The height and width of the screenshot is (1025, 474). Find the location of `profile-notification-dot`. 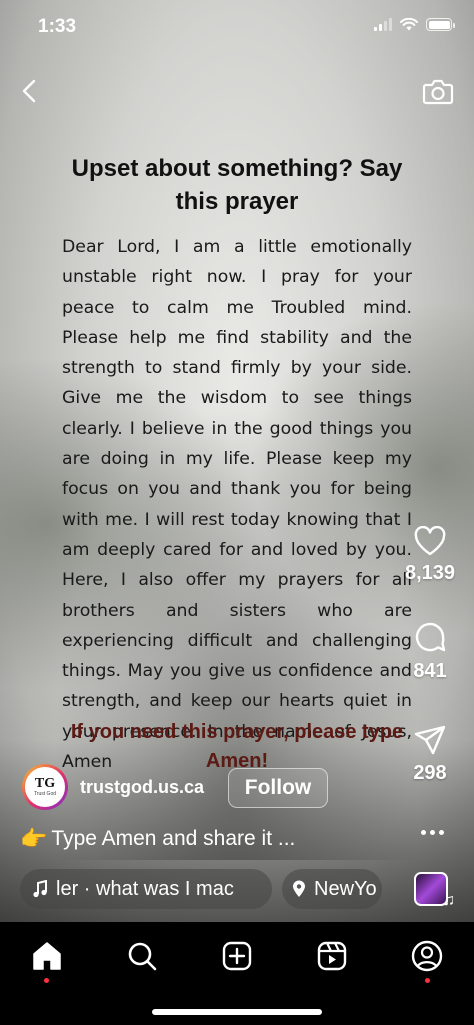

profile-notification-dot is located at coordinates (427, 980).